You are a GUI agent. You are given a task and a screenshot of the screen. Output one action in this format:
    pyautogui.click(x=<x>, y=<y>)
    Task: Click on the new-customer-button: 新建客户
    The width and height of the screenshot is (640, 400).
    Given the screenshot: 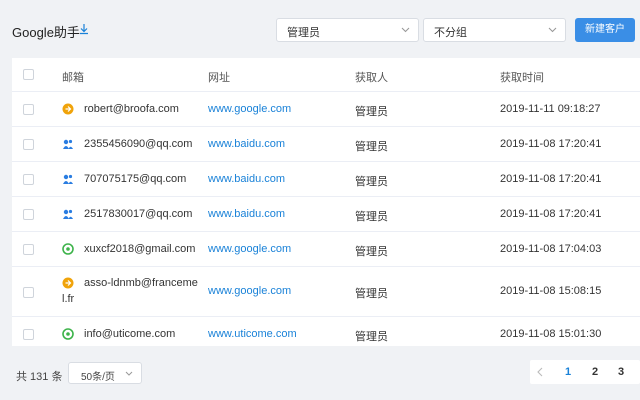 What is the action you would take?
    pyautogui.click(x=605, y=30)
    